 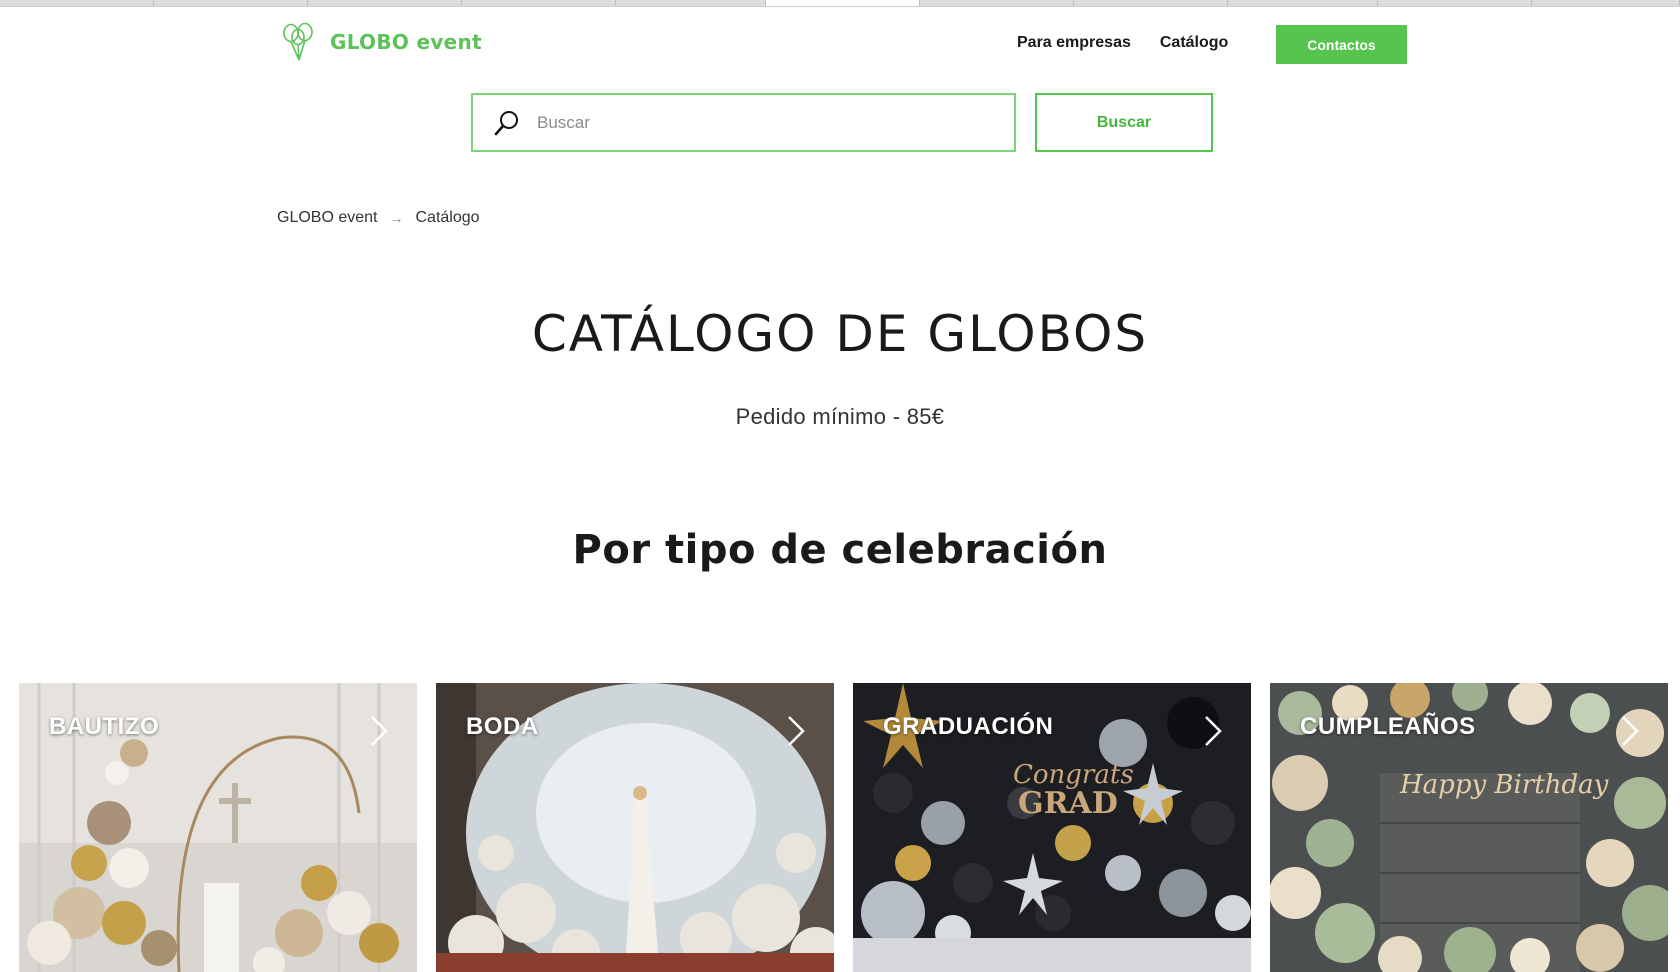 I want to click on page-title: CATÁLOGO DE GLOBOS, so click(x=840, y=334).